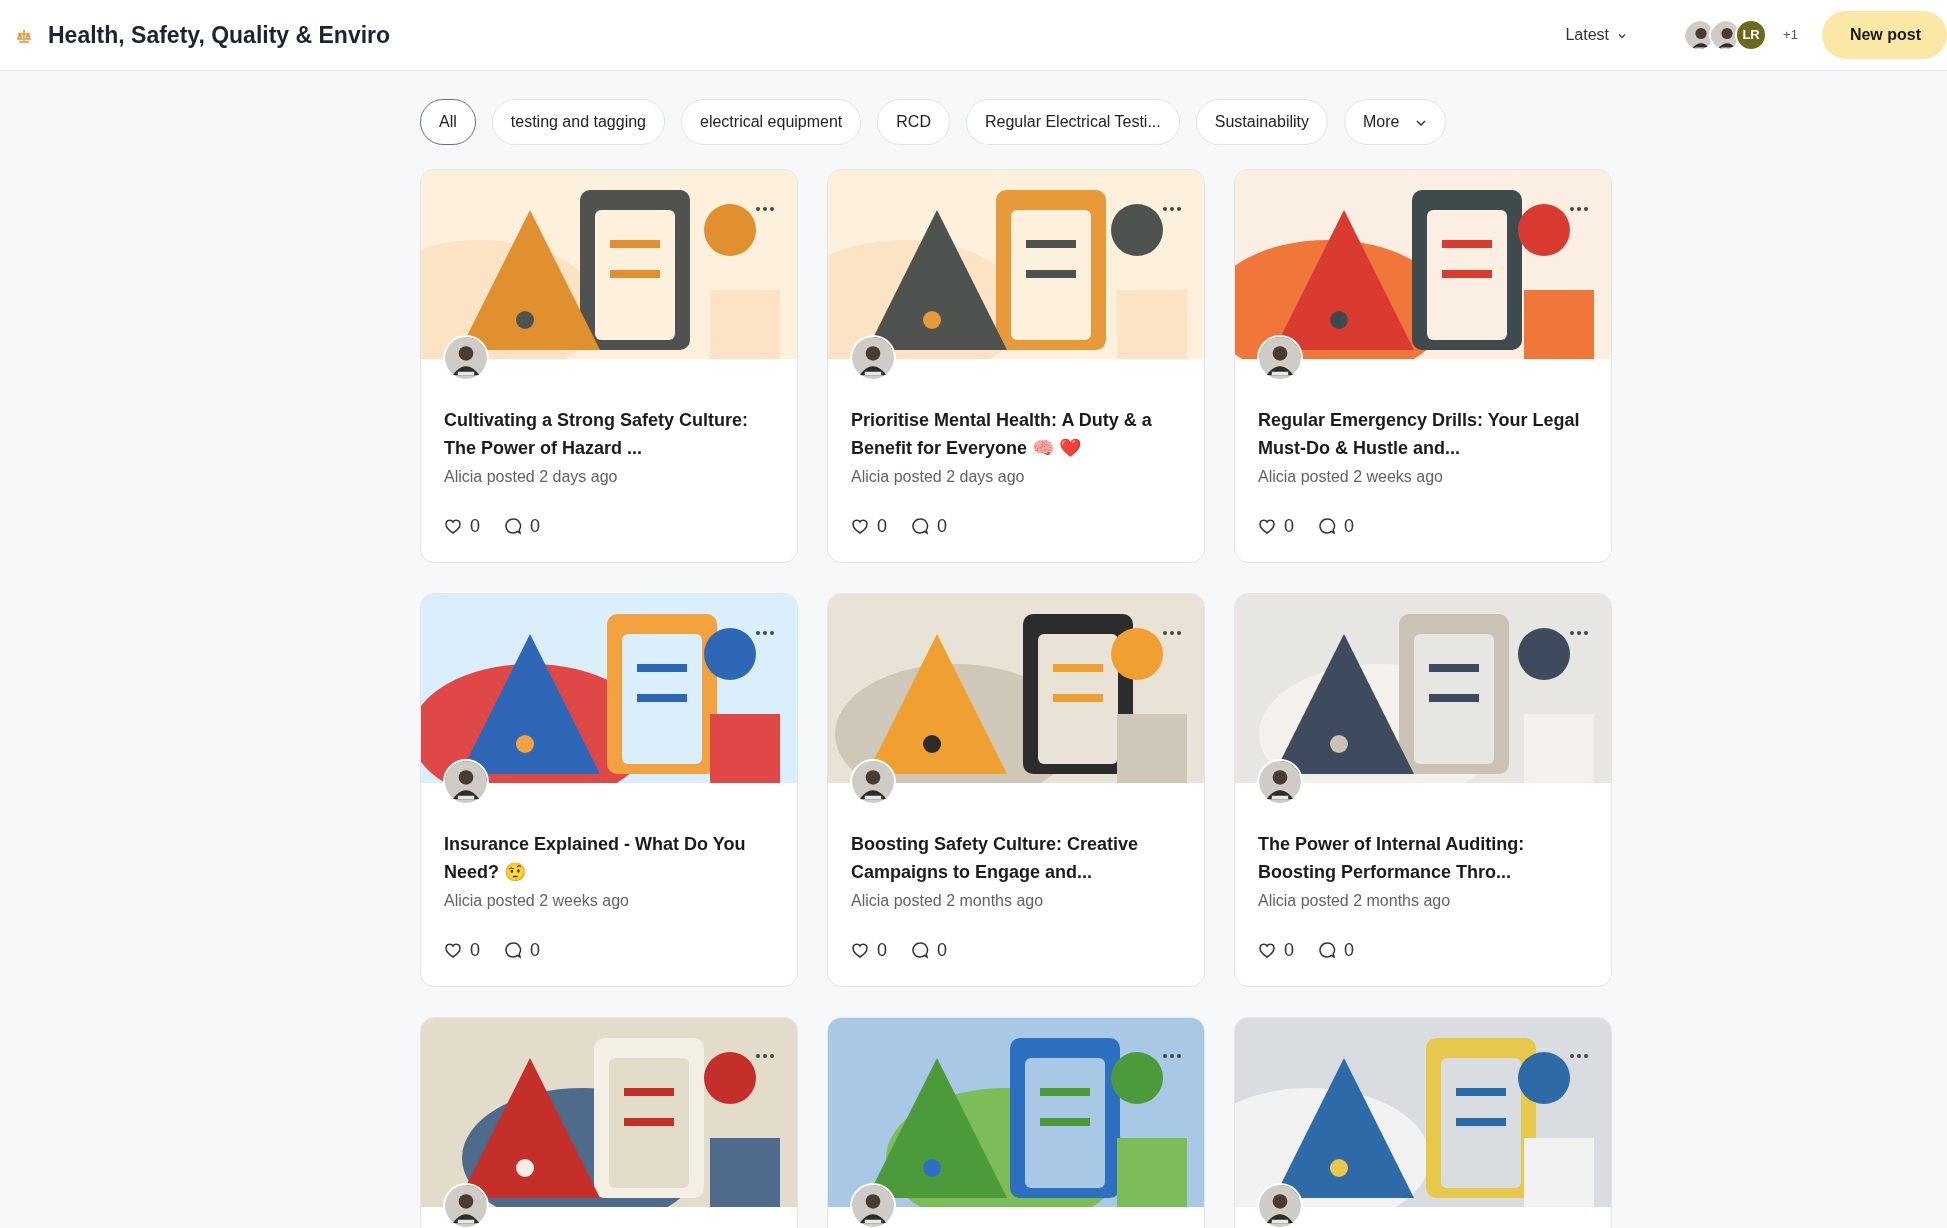  What do you see at coordinates (1395, 122) in the screenshot?
I see `more-filters-button: More` at bounding box center [1395, 122].